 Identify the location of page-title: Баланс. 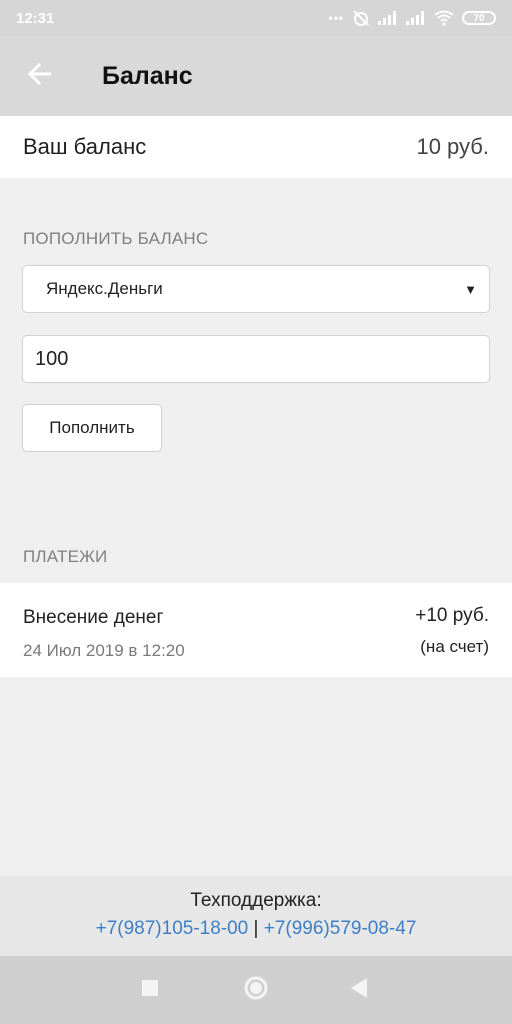
(147, 75).